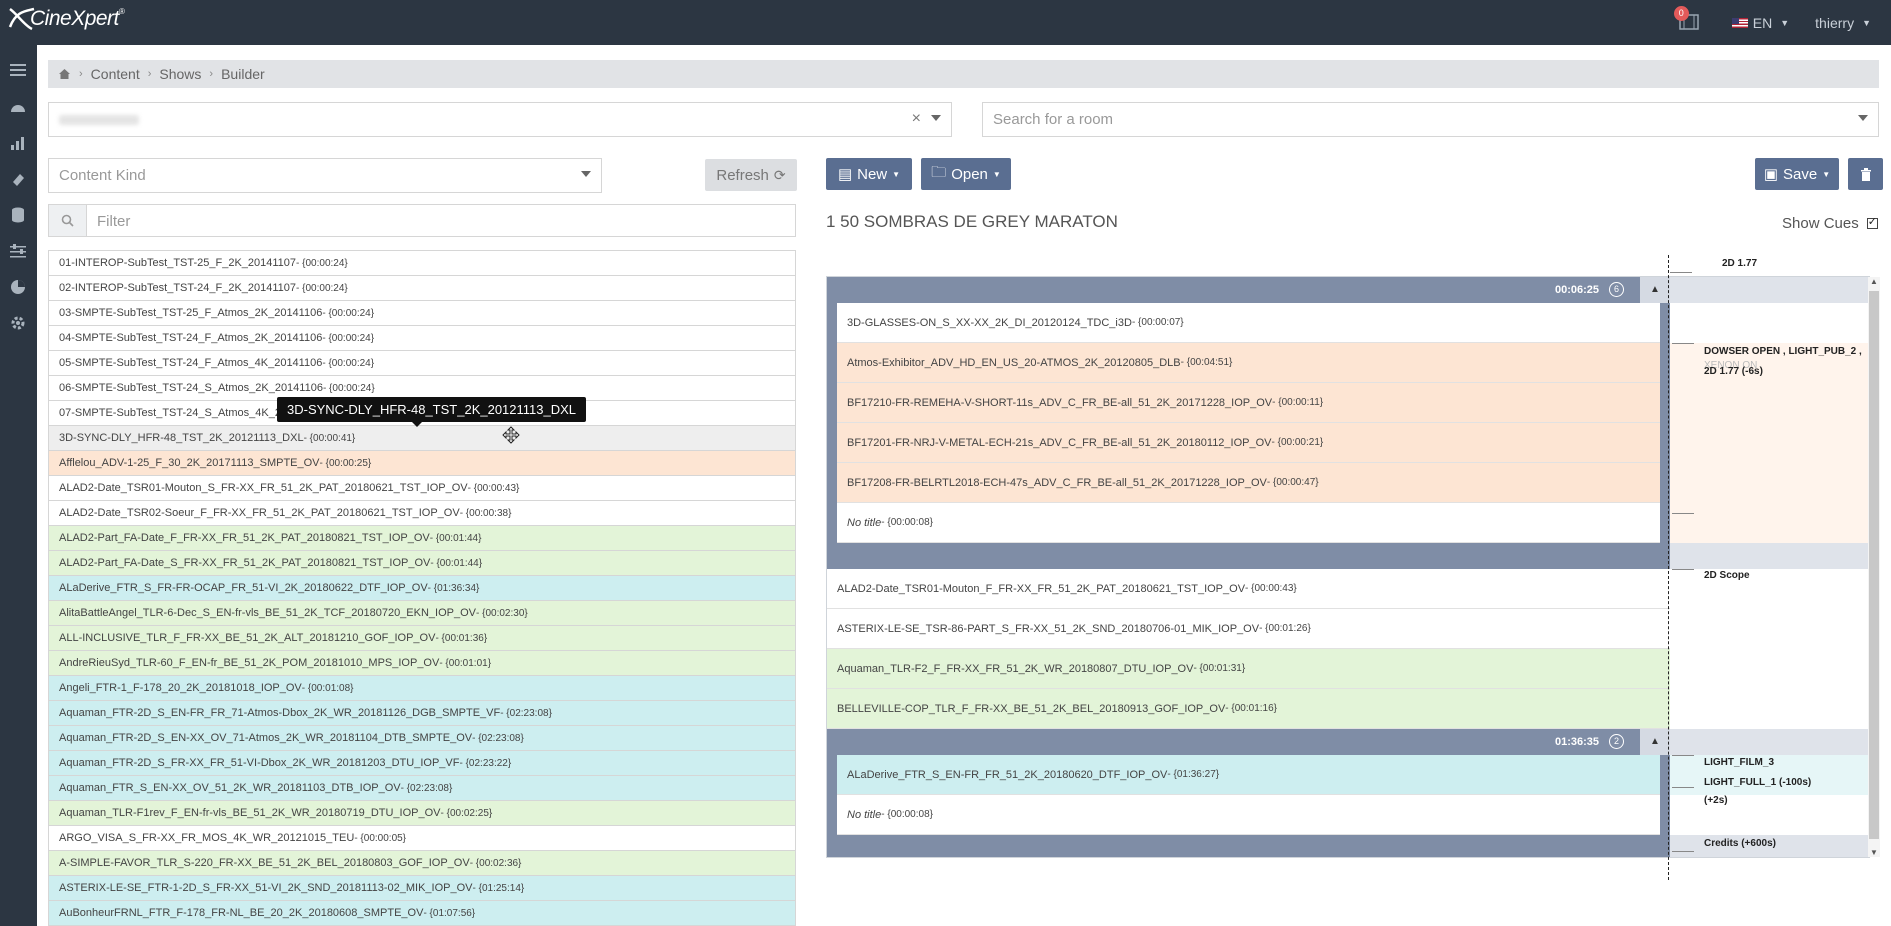 The height and width of the screenshot is (926, 1891). What do you see at coordinates (945, 22) in the screenshot?
I see `top-bar: CineXpert® 0 EN ▼ thierry ▼` at bounding box center [945, 22].